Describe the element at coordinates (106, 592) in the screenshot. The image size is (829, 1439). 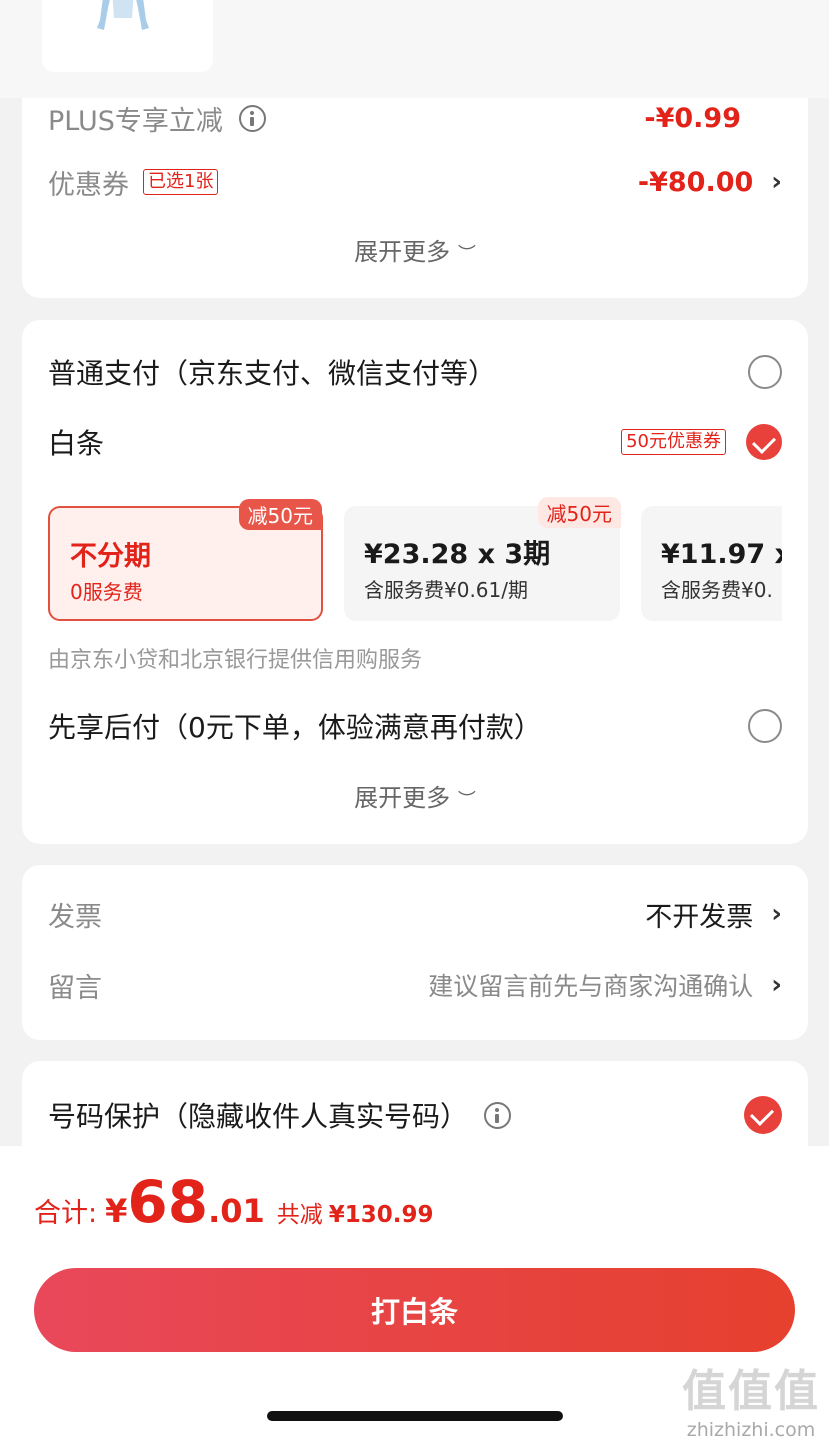
I see `plan-subtitle: 0服务费` at that location.